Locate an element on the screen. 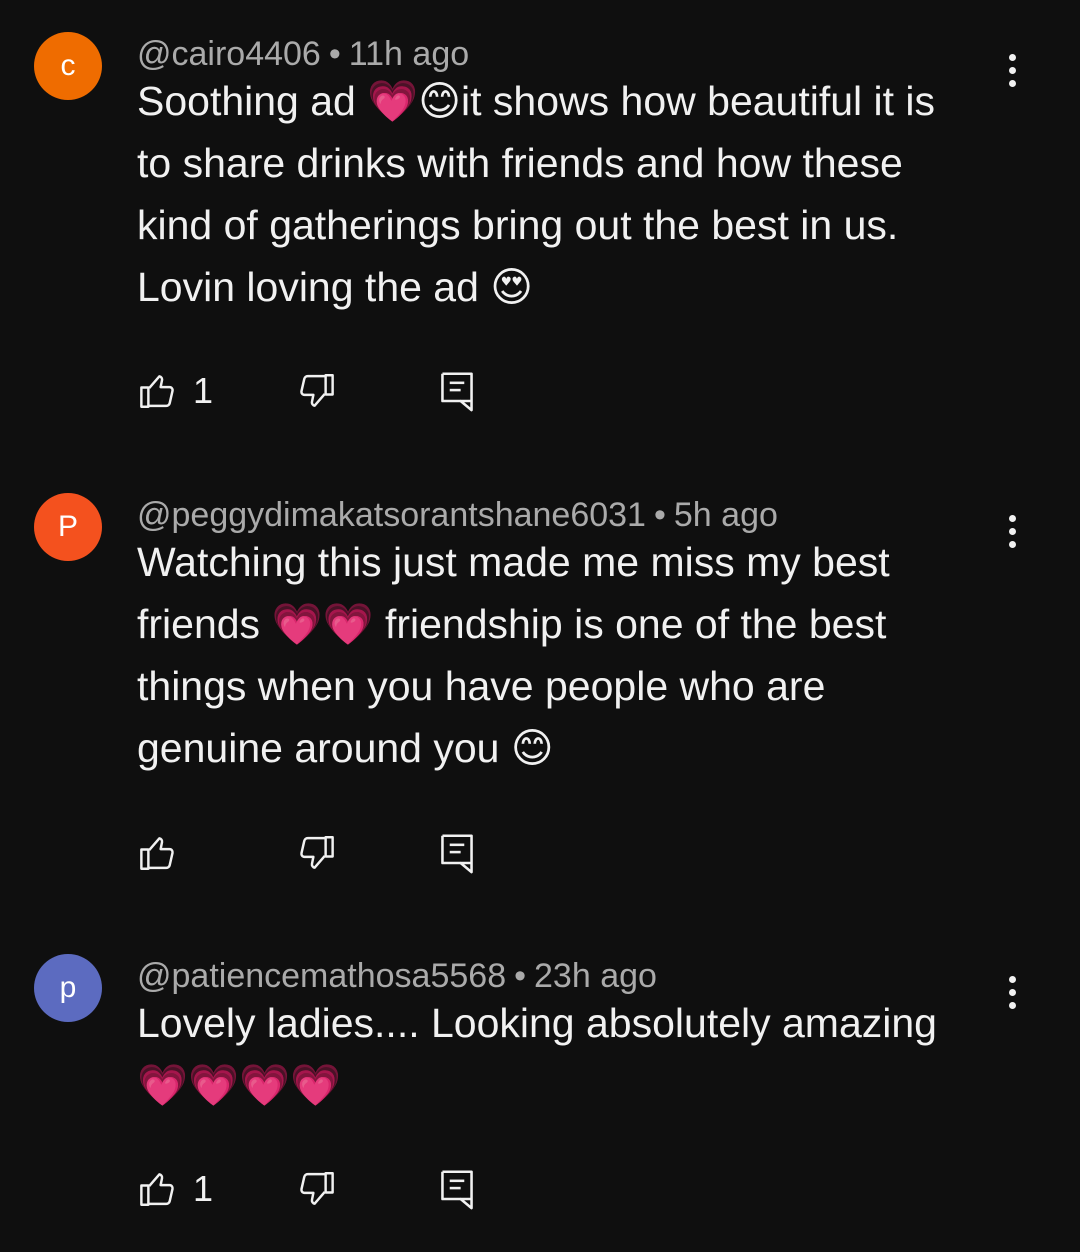 The image size is (1080, 1252). avatar: P is located at coordinates (68, 527).